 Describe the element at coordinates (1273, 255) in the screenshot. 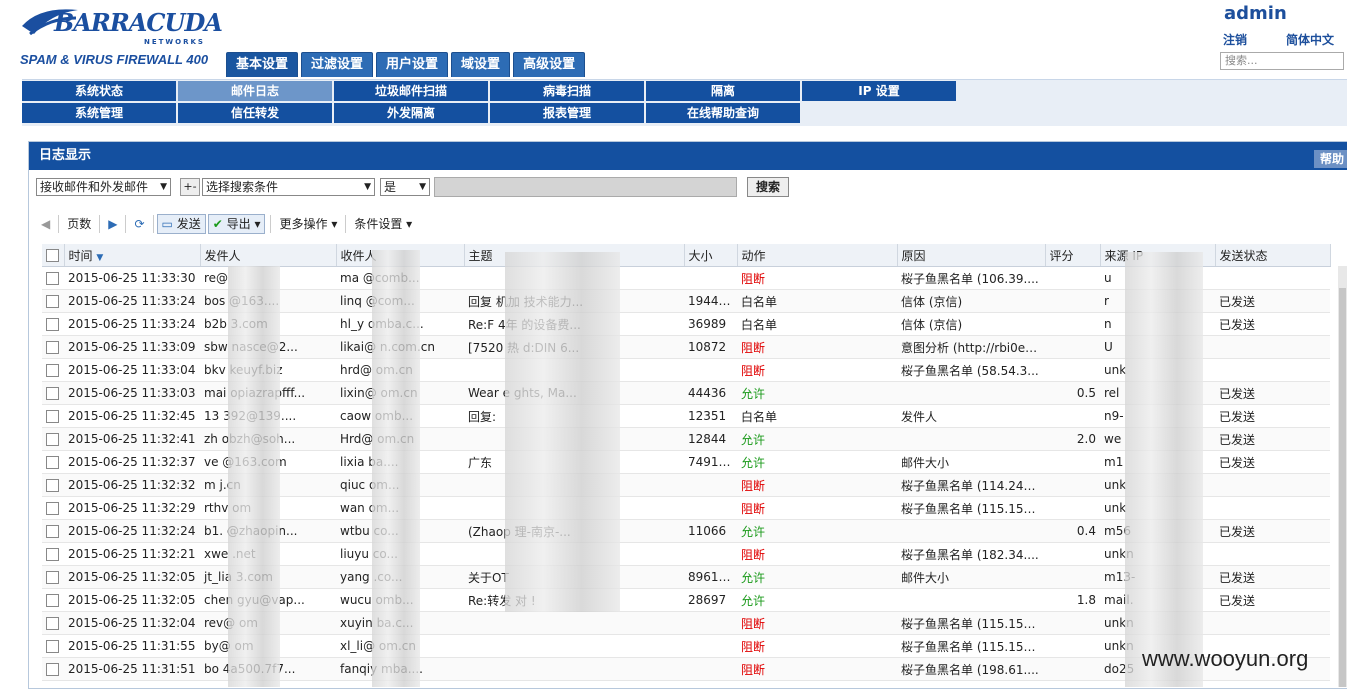

I see `col-delivery-status: 发送状态` at that location.